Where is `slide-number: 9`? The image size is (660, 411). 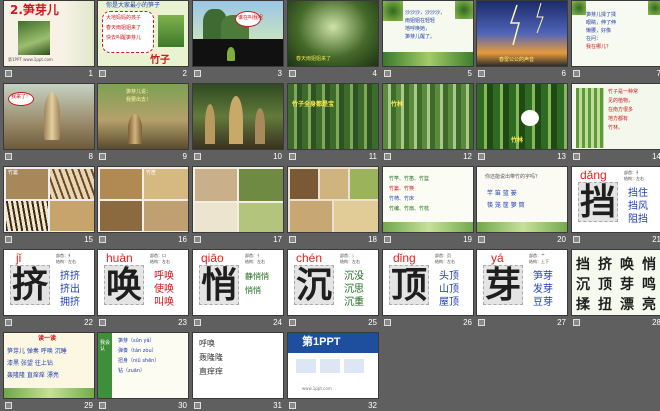 slide-number: 9 is located at coordinates (184, 156).